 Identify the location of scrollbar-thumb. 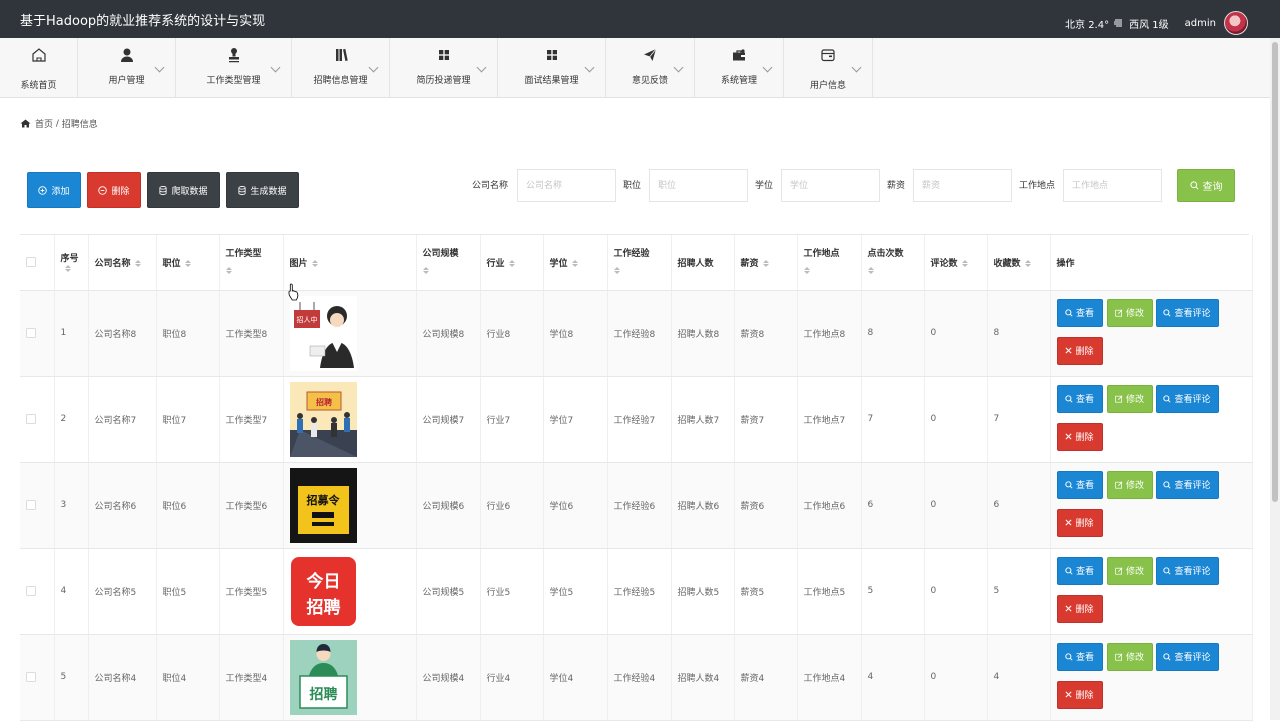
(1275, 272).